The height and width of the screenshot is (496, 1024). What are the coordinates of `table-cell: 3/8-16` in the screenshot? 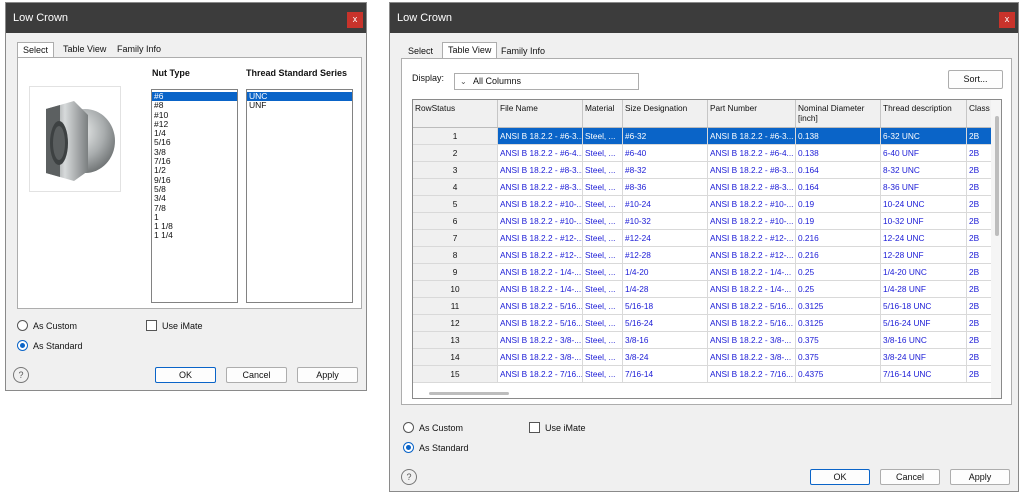 It's located at (665, 340).